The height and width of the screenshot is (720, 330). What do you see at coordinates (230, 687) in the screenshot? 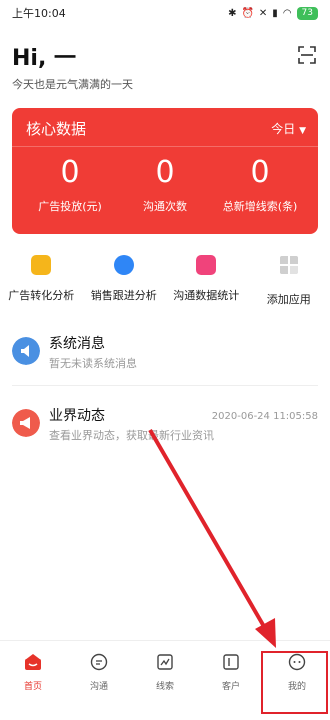
I see `tab-label: 客户` at bounding box center [230, 687].